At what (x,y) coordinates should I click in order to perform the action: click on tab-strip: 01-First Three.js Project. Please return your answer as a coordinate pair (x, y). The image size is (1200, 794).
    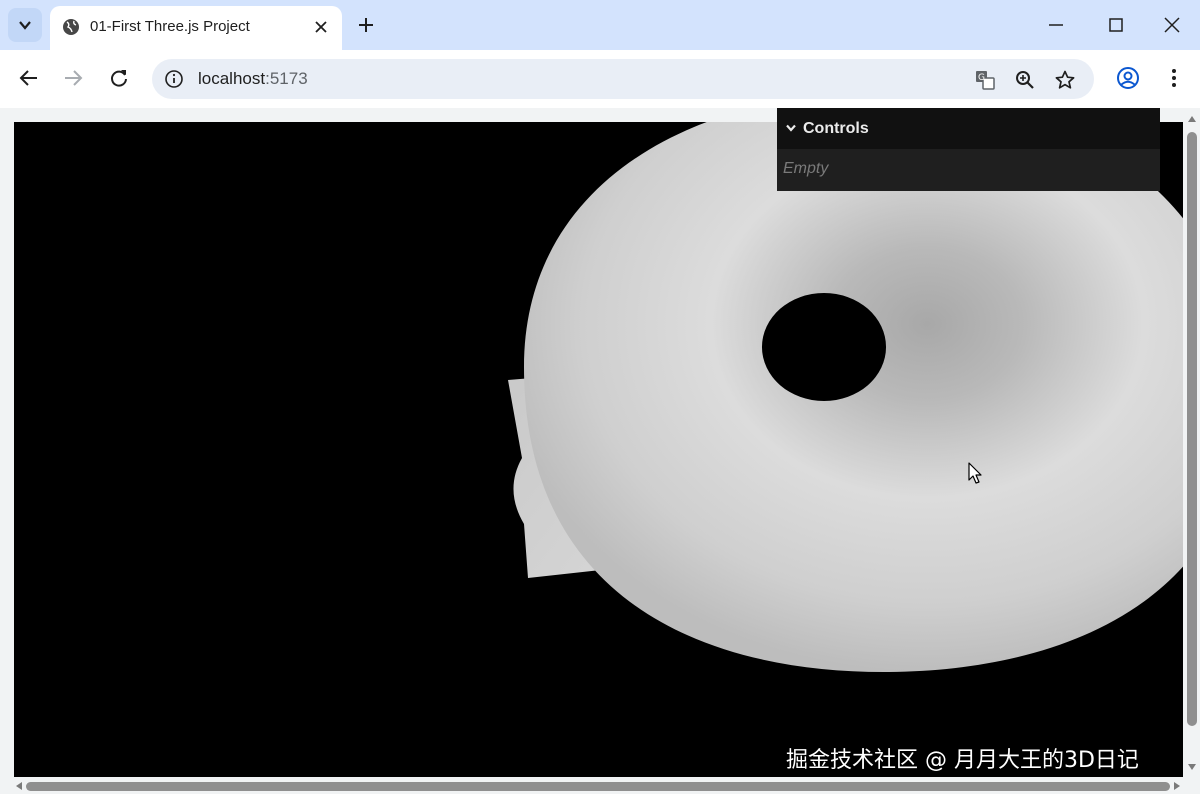
    Looking at the image, I should click on (600, 25).